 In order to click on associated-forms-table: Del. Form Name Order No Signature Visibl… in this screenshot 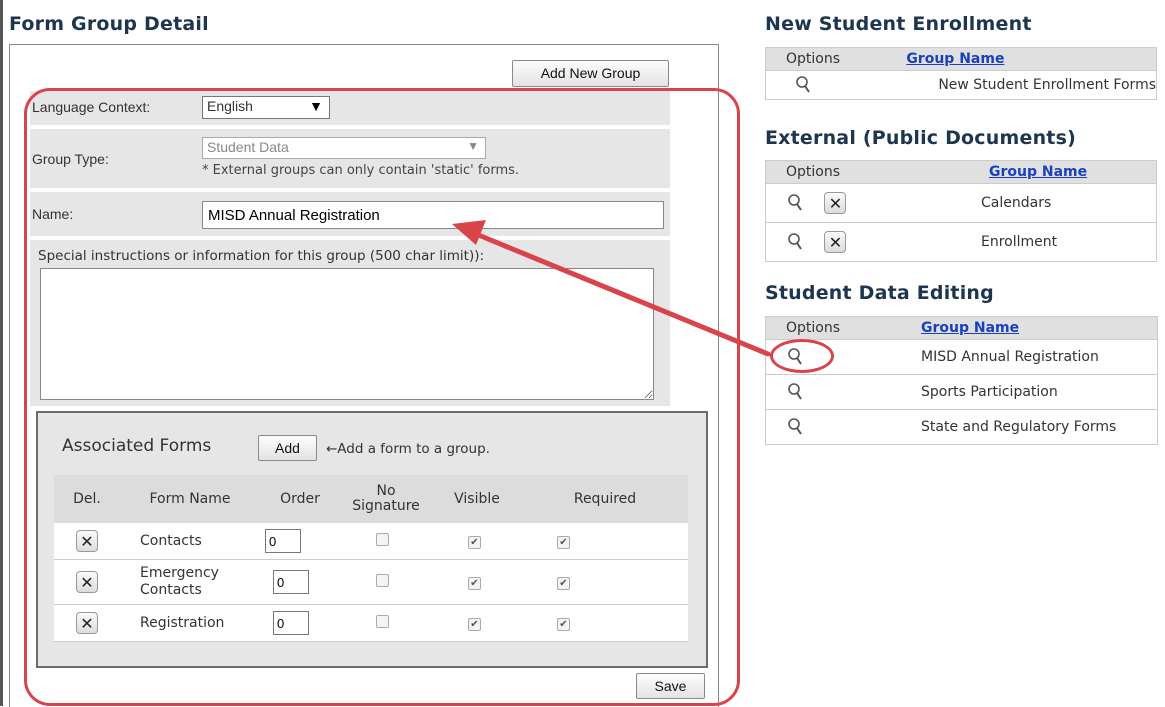, I will do `click(371, 558)`.